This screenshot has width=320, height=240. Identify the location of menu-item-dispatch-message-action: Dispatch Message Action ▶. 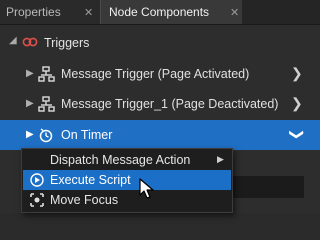
(127, 160).